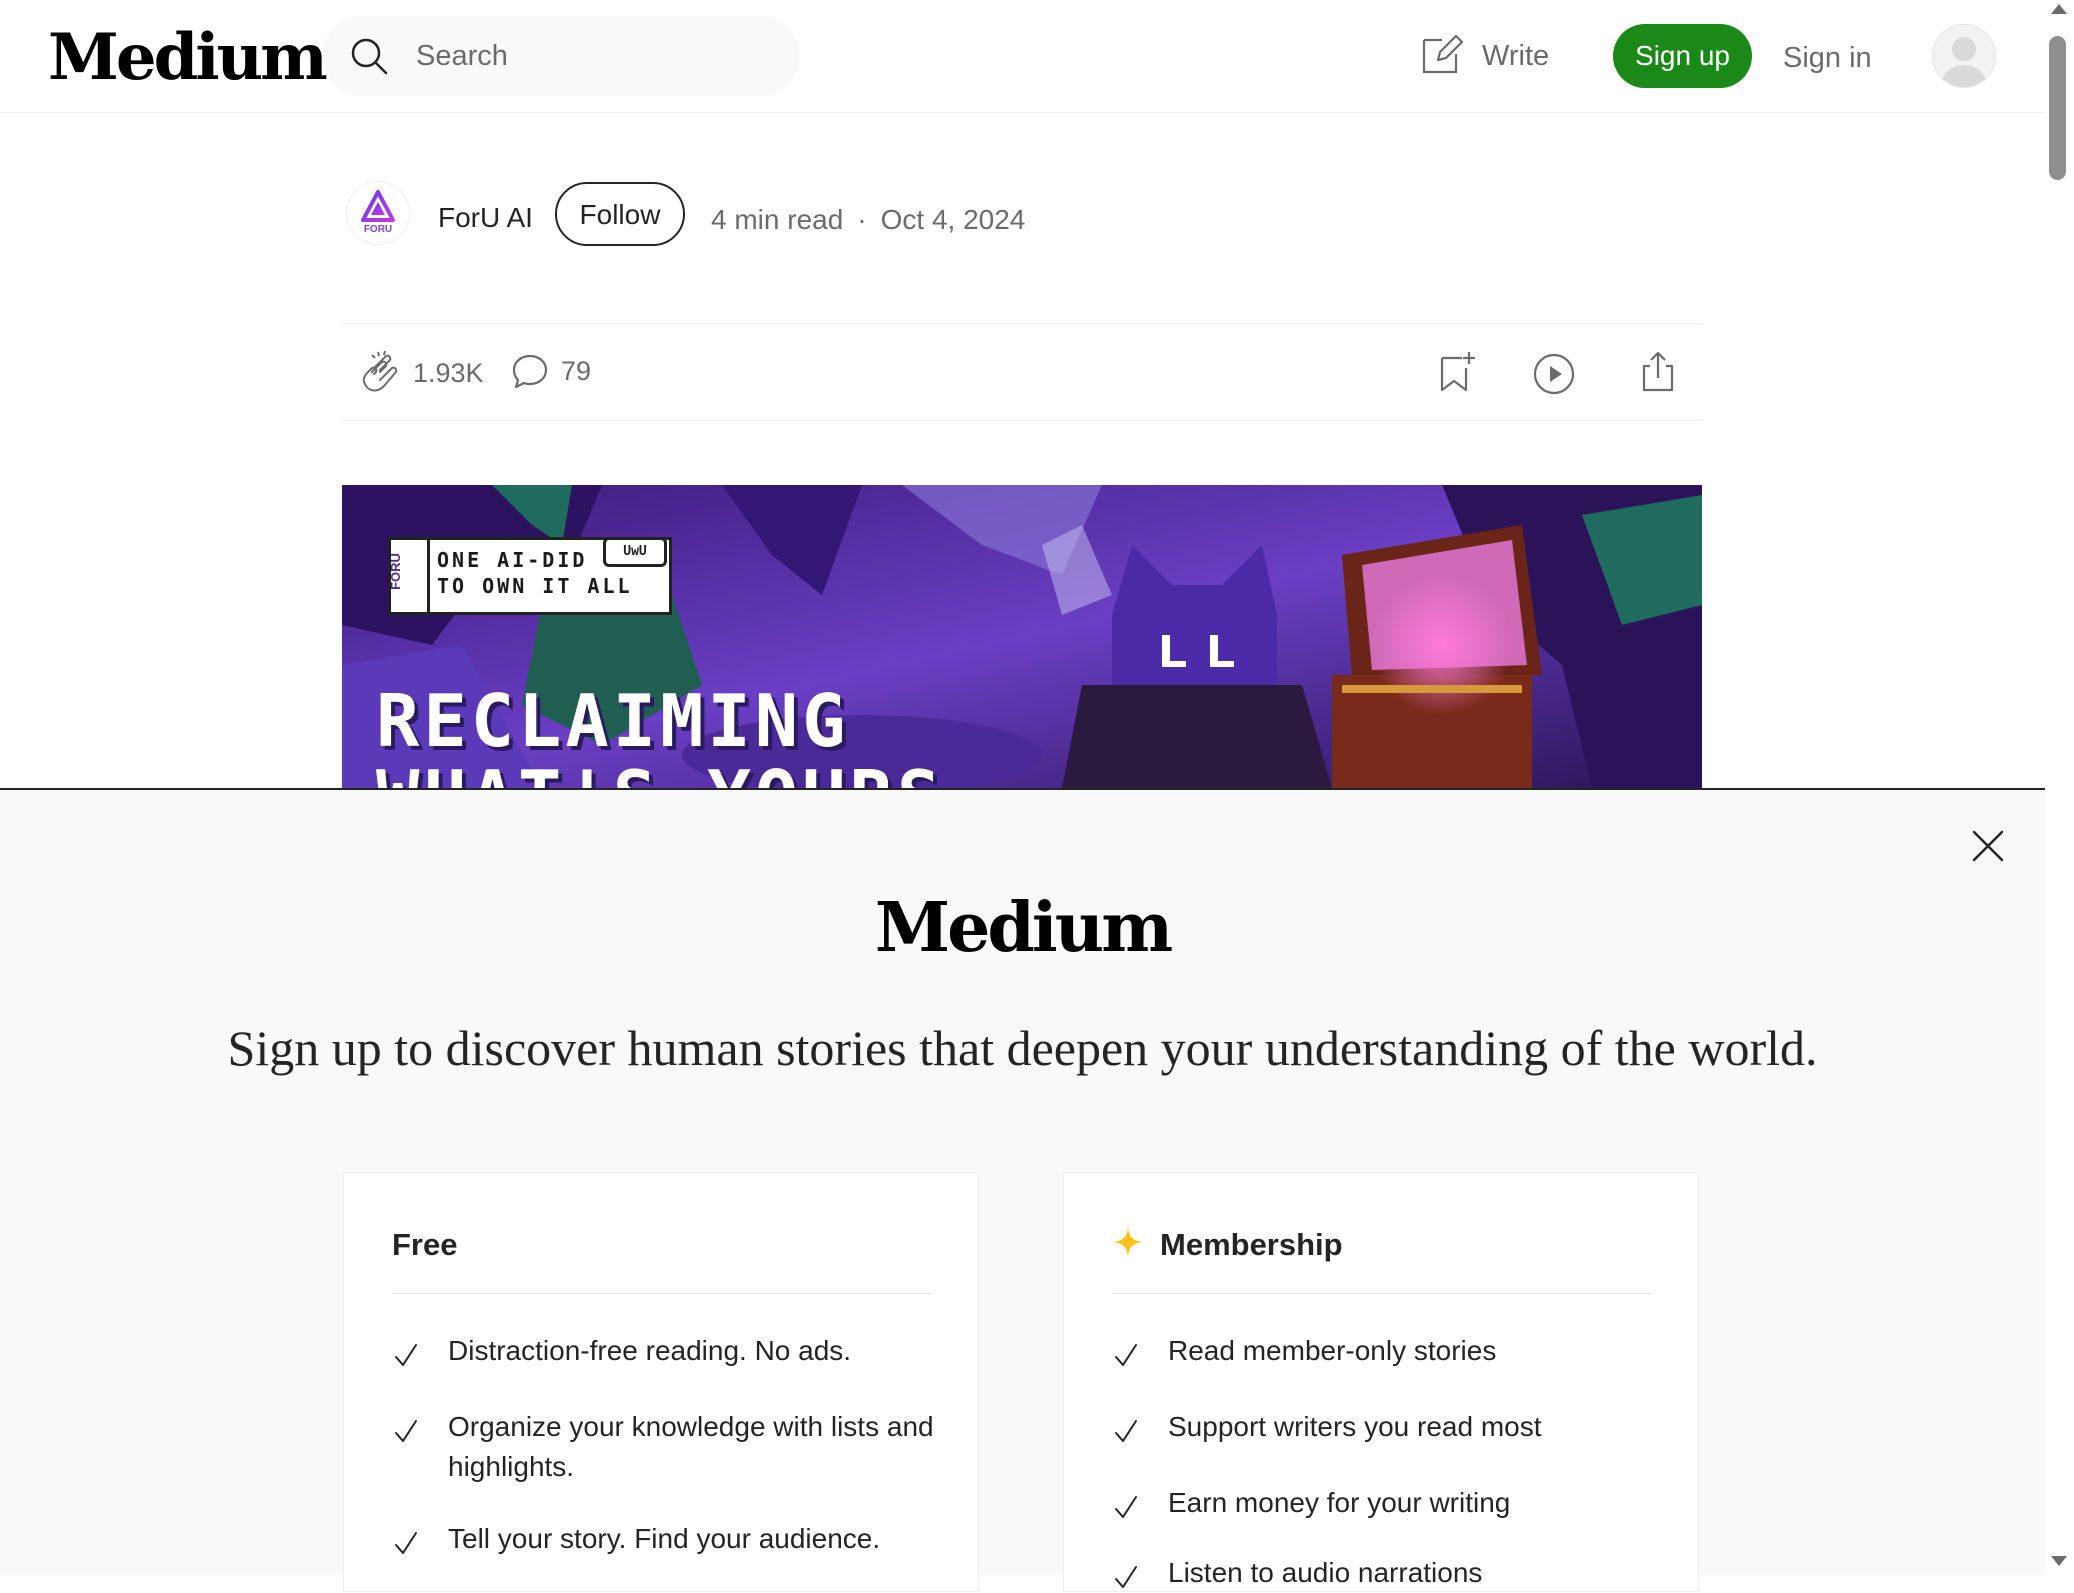 The height and width of the screenshot is (1593, 2074). Describe the element at coordinates (660, 774) in the screenshot. I see `hero-headline-line2: WHAT'S YOURS` at that location.